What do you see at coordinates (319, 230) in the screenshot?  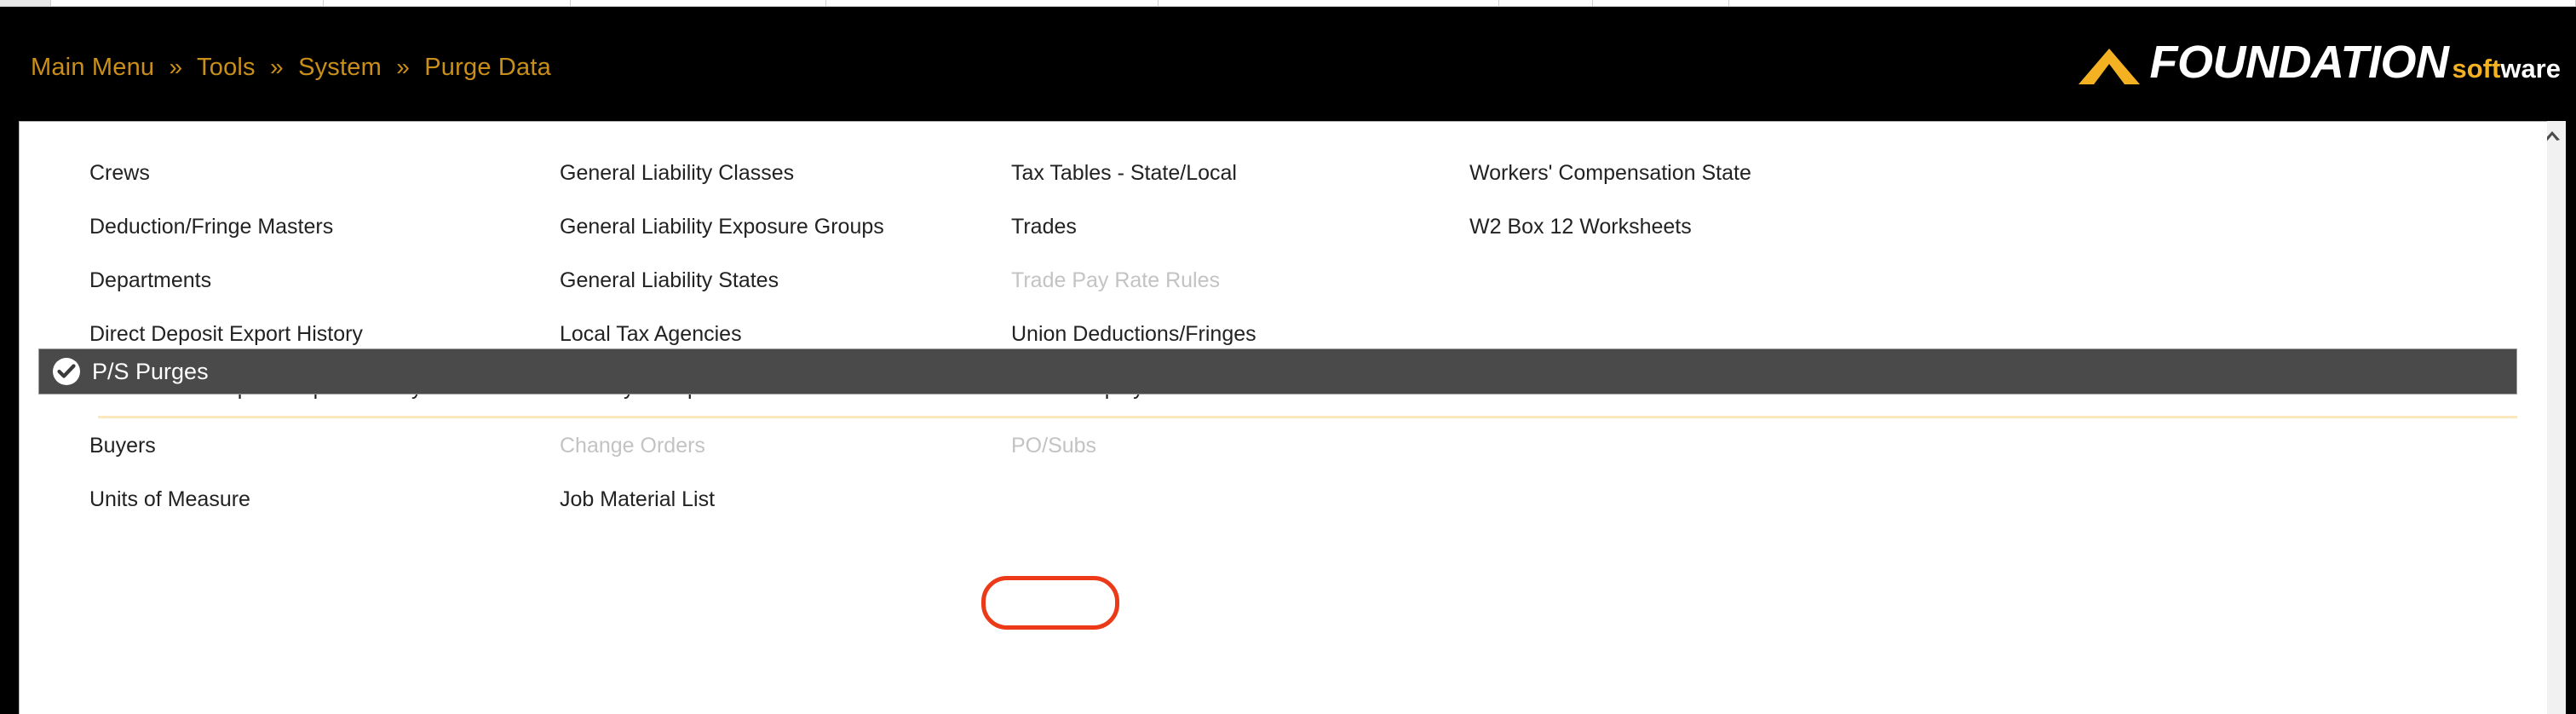 I see `menu-item-deduction-fringe-masters: Deduction/Fringe Masters` at bounding box center [319, 230].